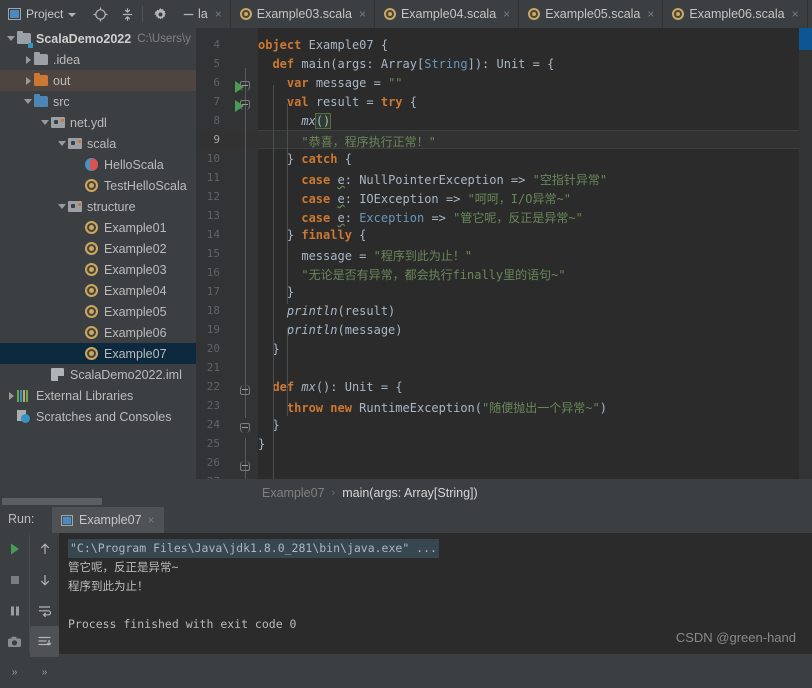  I want to click on tree-node-helloscala: HelloScala, so click(98, 164).